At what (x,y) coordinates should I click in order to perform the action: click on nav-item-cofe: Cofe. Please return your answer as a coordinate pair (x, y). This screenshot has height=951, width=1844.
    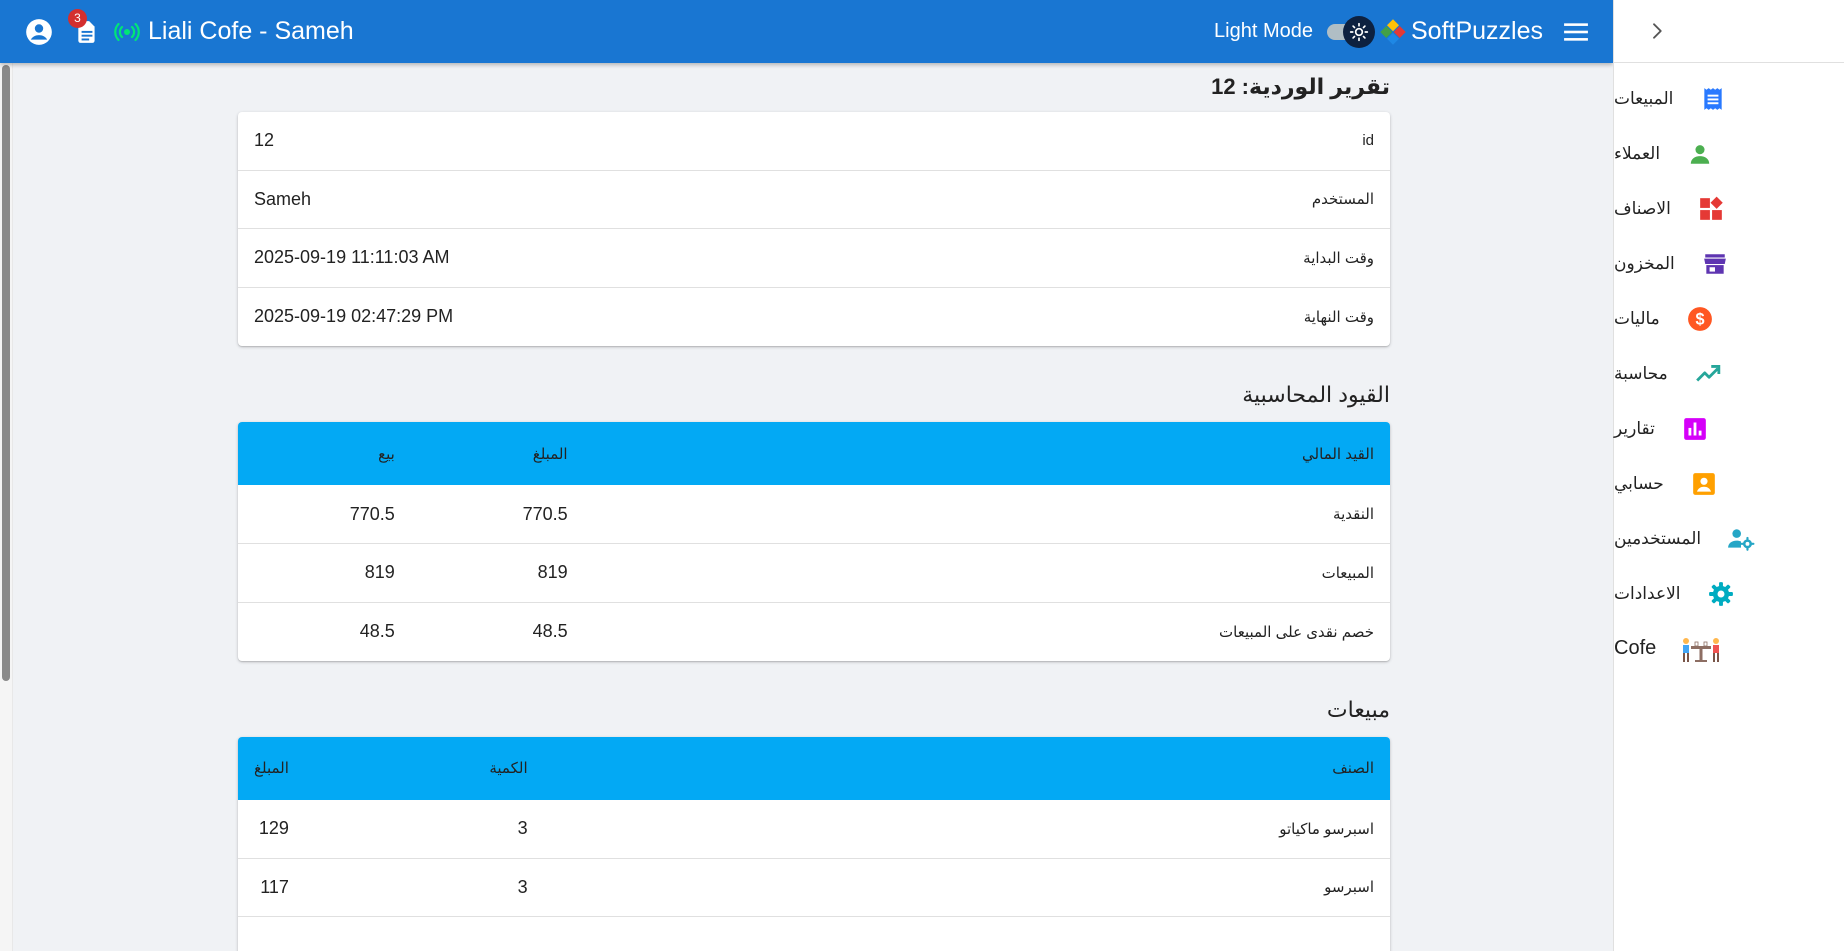
    Looking at the image, I should click on (1729, 648).